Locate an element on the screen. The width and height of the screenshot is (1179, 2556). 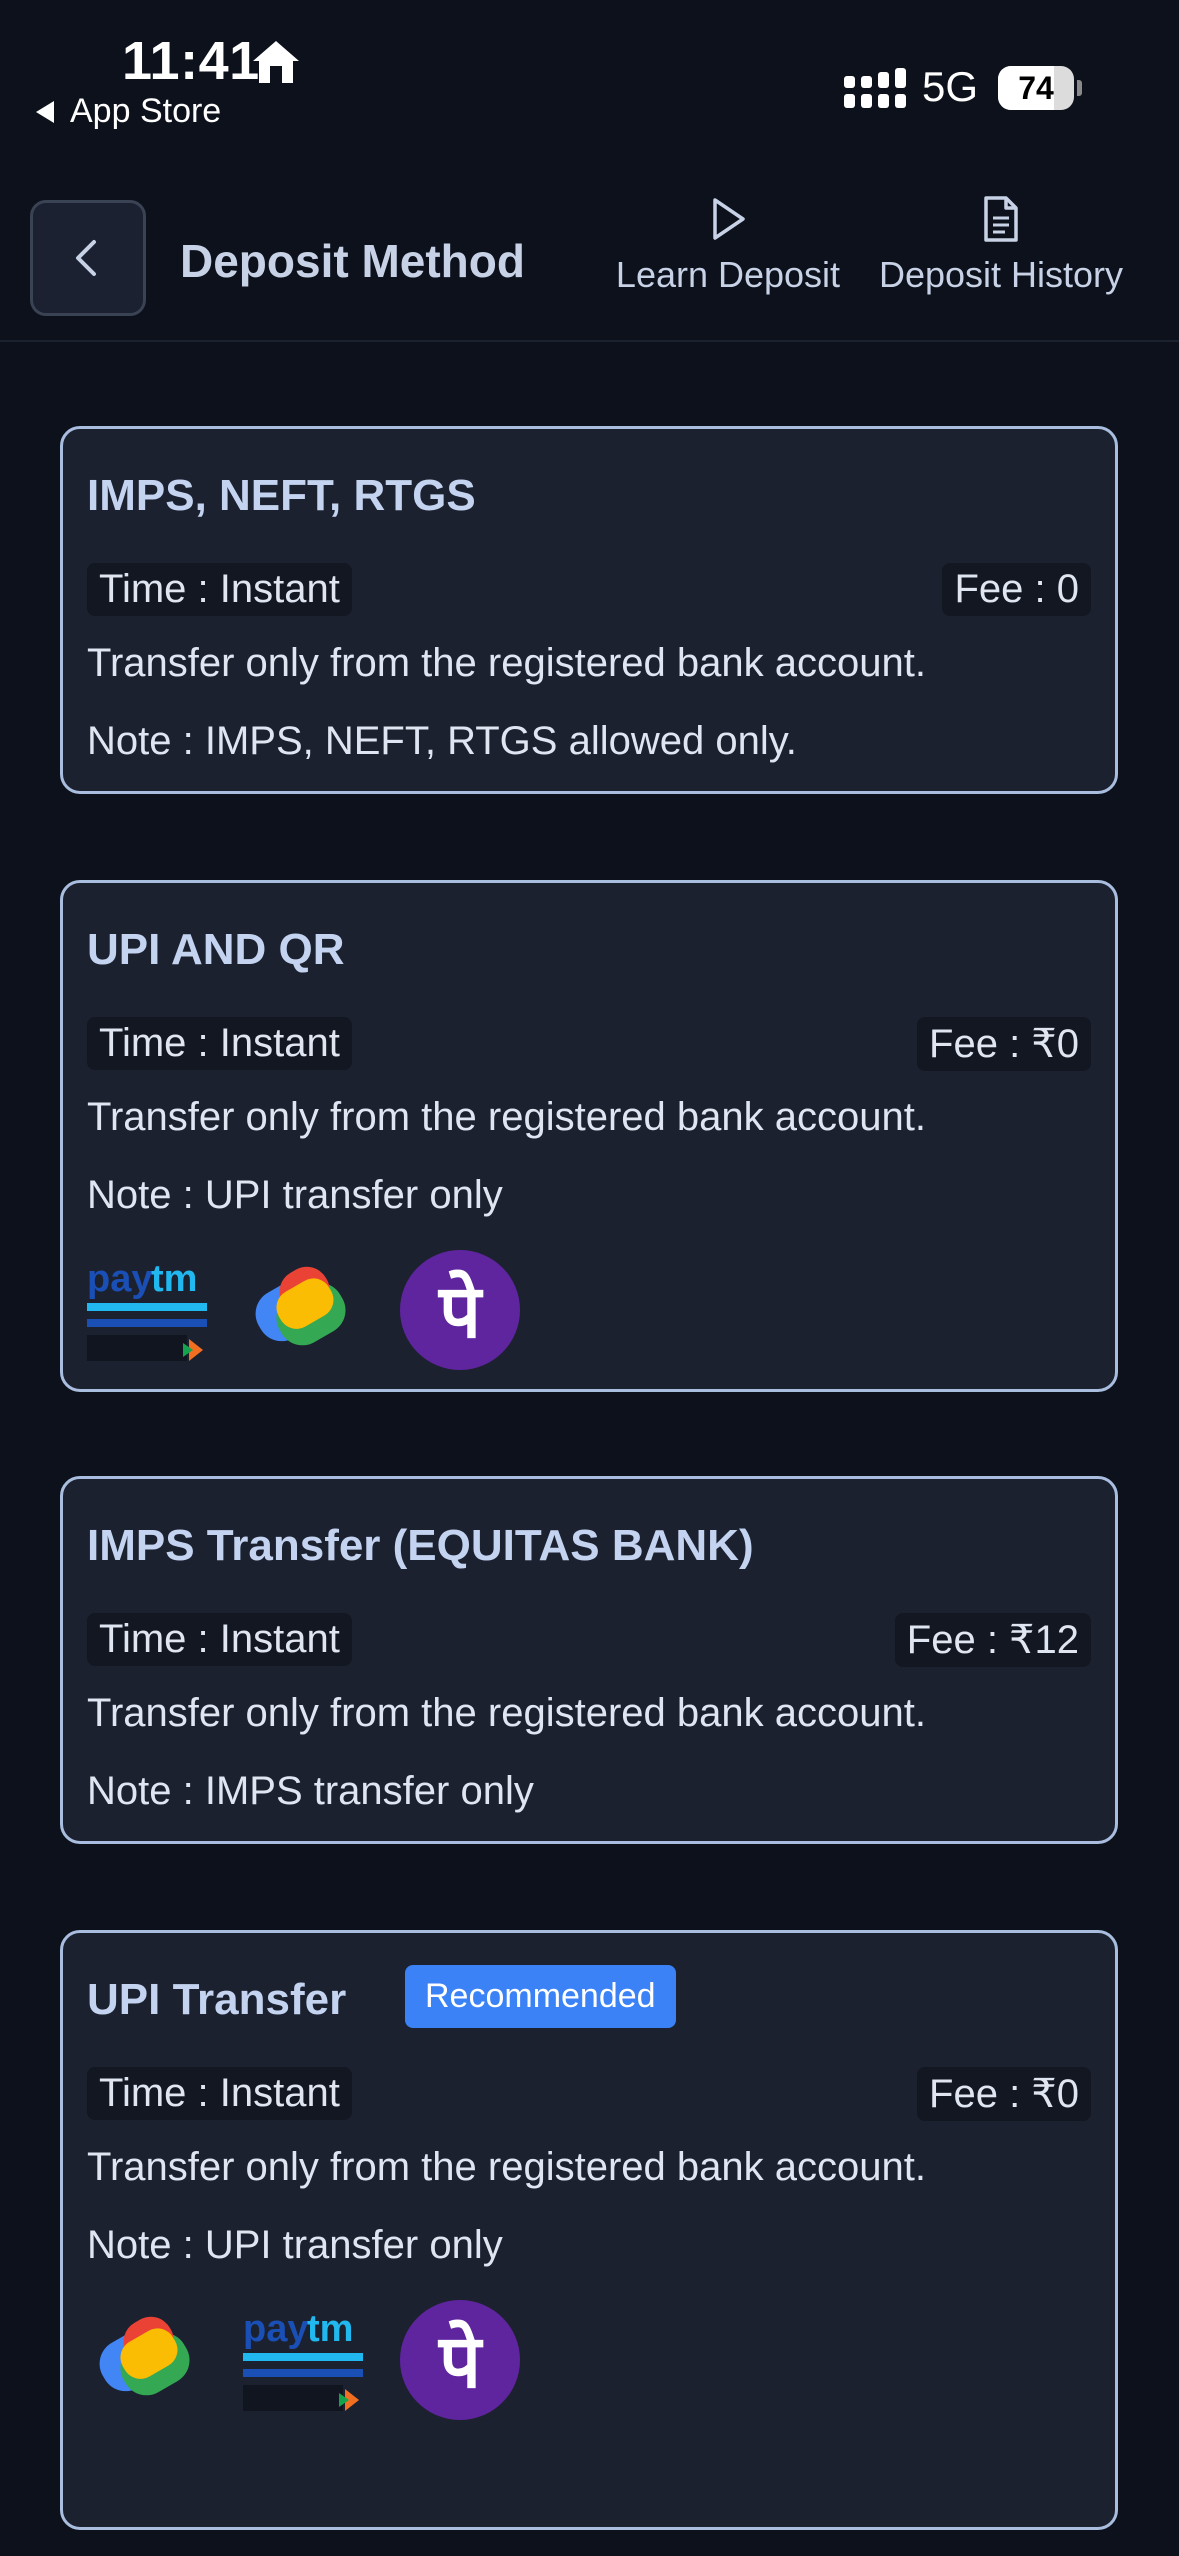
network-type: 5G is located at coordinates (950, 86).